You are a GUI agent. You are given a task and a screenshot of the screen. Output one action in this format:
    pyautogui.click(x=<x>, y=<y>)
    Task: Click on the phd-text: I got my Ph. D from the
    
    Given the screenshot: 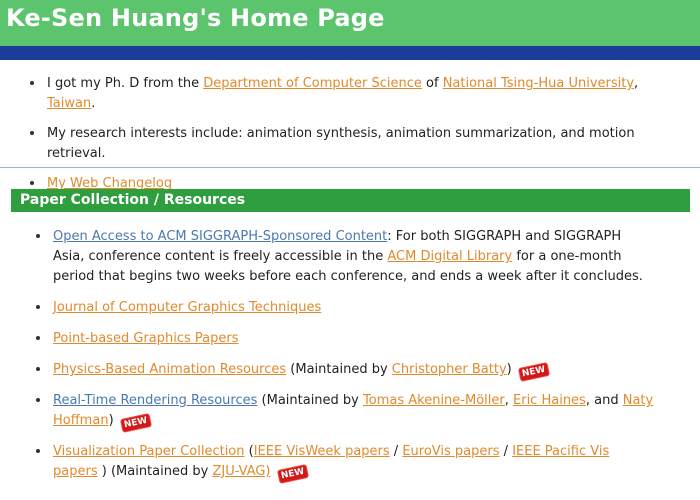 What is the action you would take?
    pyautogui.click(x=123, y=83)
    